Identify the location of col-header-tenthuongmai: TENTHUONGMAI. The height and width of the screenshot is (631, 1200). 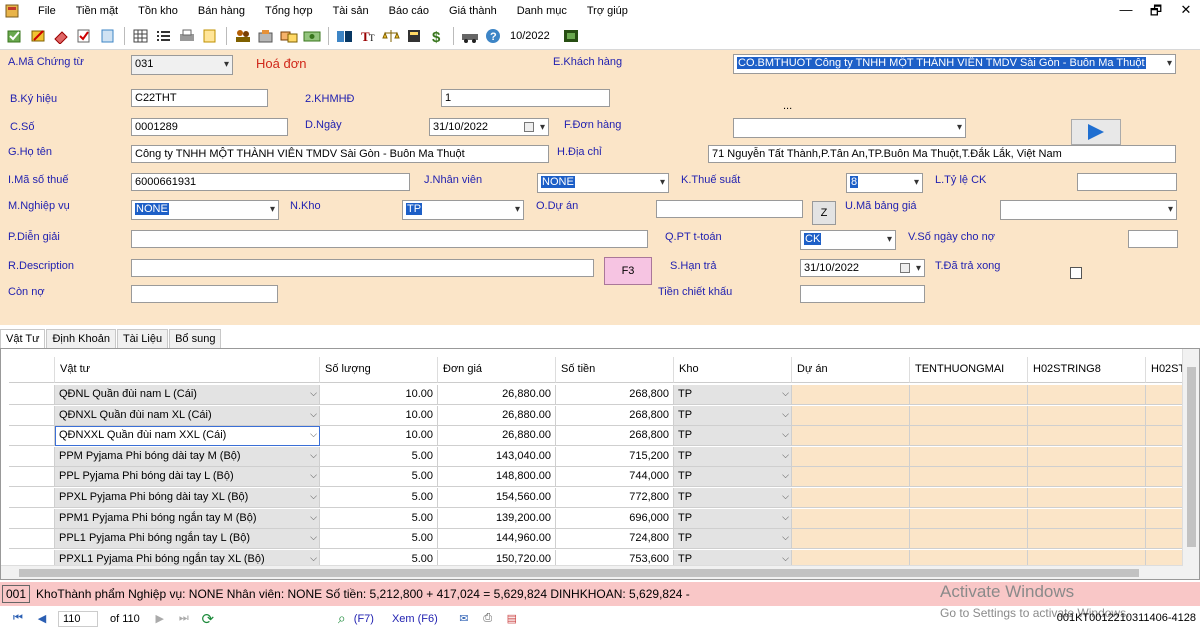
(969, 370).